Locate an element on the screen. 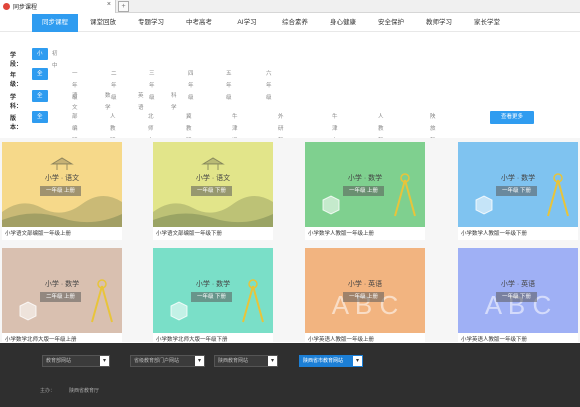 Image resolution: width=580 pixels, height=407 pixels. course-card: 小学 · 数学 一年级 下册 小学数学人教版一年级下册 is located at coordinates (518, 191).